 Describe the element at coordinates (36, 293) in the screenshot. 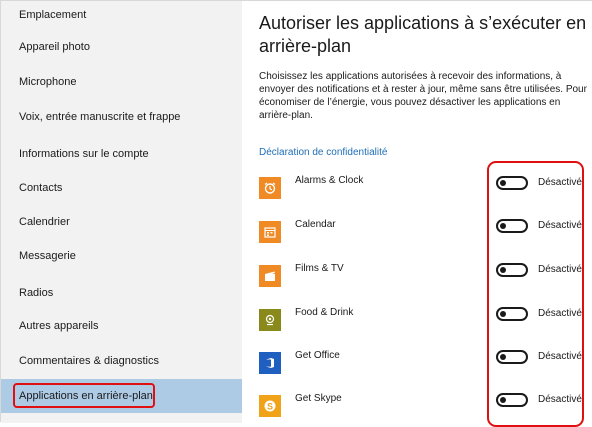

I see `sidebar-item-label: Radios` at that location.